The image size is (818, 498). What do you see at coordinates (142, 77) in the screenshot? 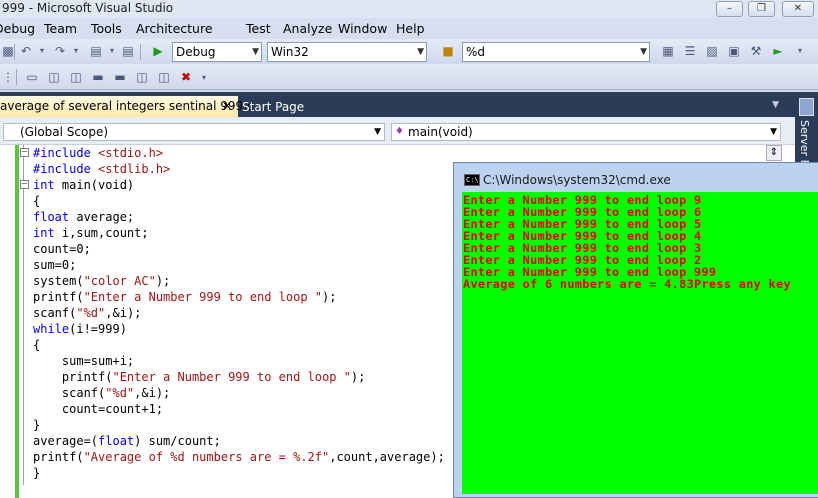
I see `comment-icon: ◫` at bounding box center [142, 77].